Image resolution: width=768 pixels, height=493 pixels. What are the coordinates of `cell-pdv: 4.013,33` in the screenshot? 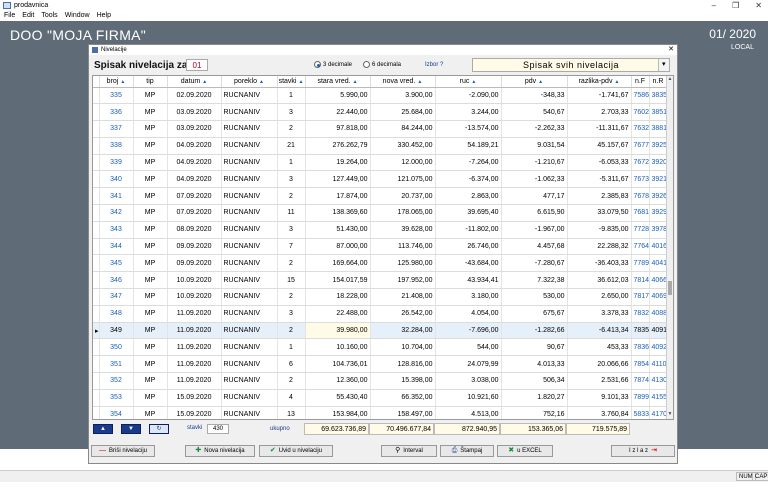 It's located at (534, 364).